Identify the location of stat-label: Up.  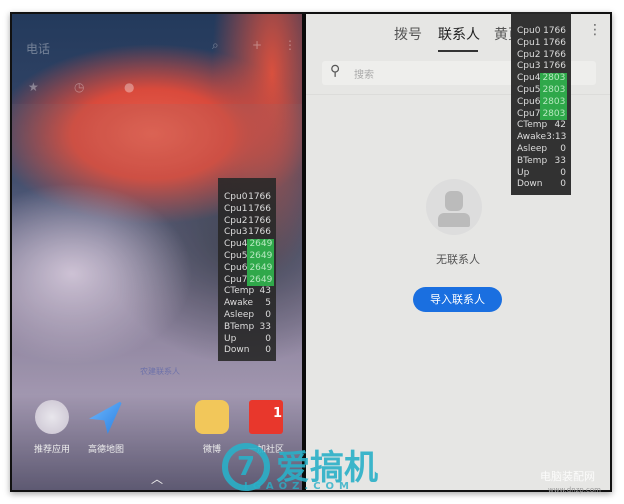
(230, 338).